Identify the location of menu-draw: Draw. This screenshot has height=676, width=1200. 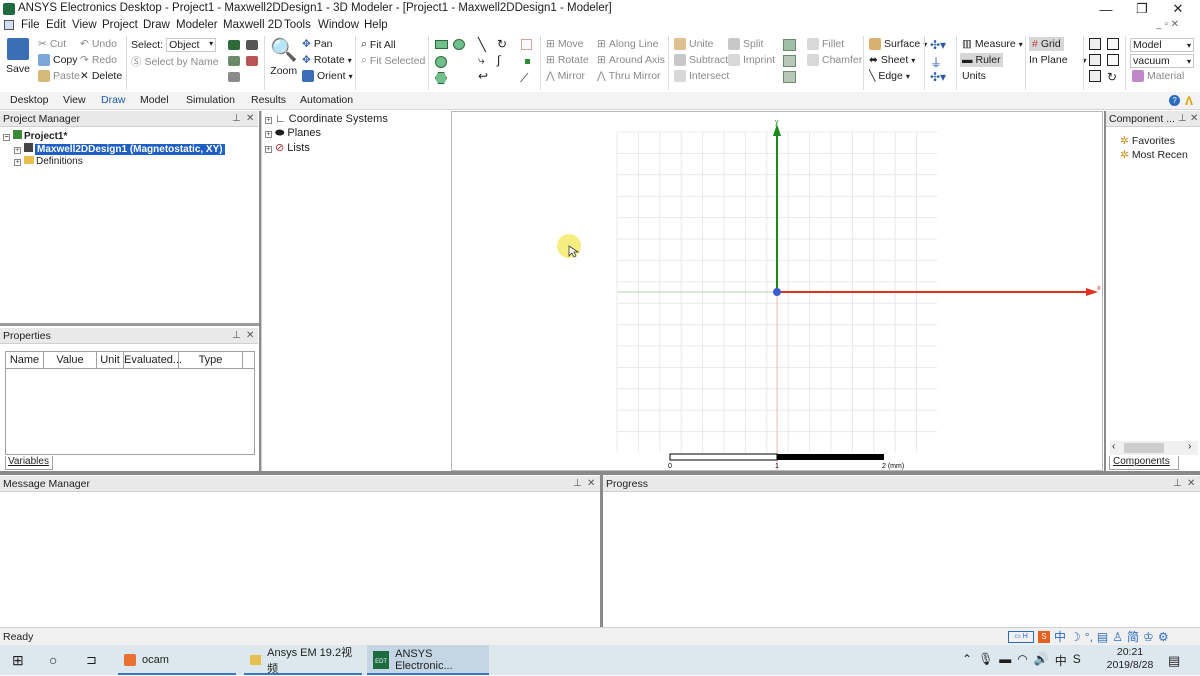
(156, 25).